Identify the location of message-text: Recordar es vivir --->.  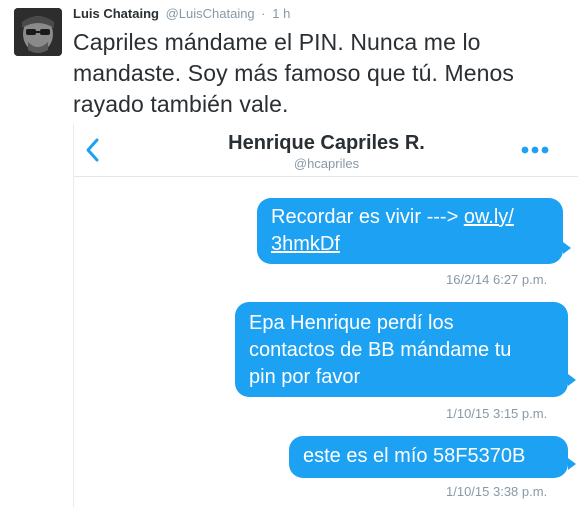
(367, 217).